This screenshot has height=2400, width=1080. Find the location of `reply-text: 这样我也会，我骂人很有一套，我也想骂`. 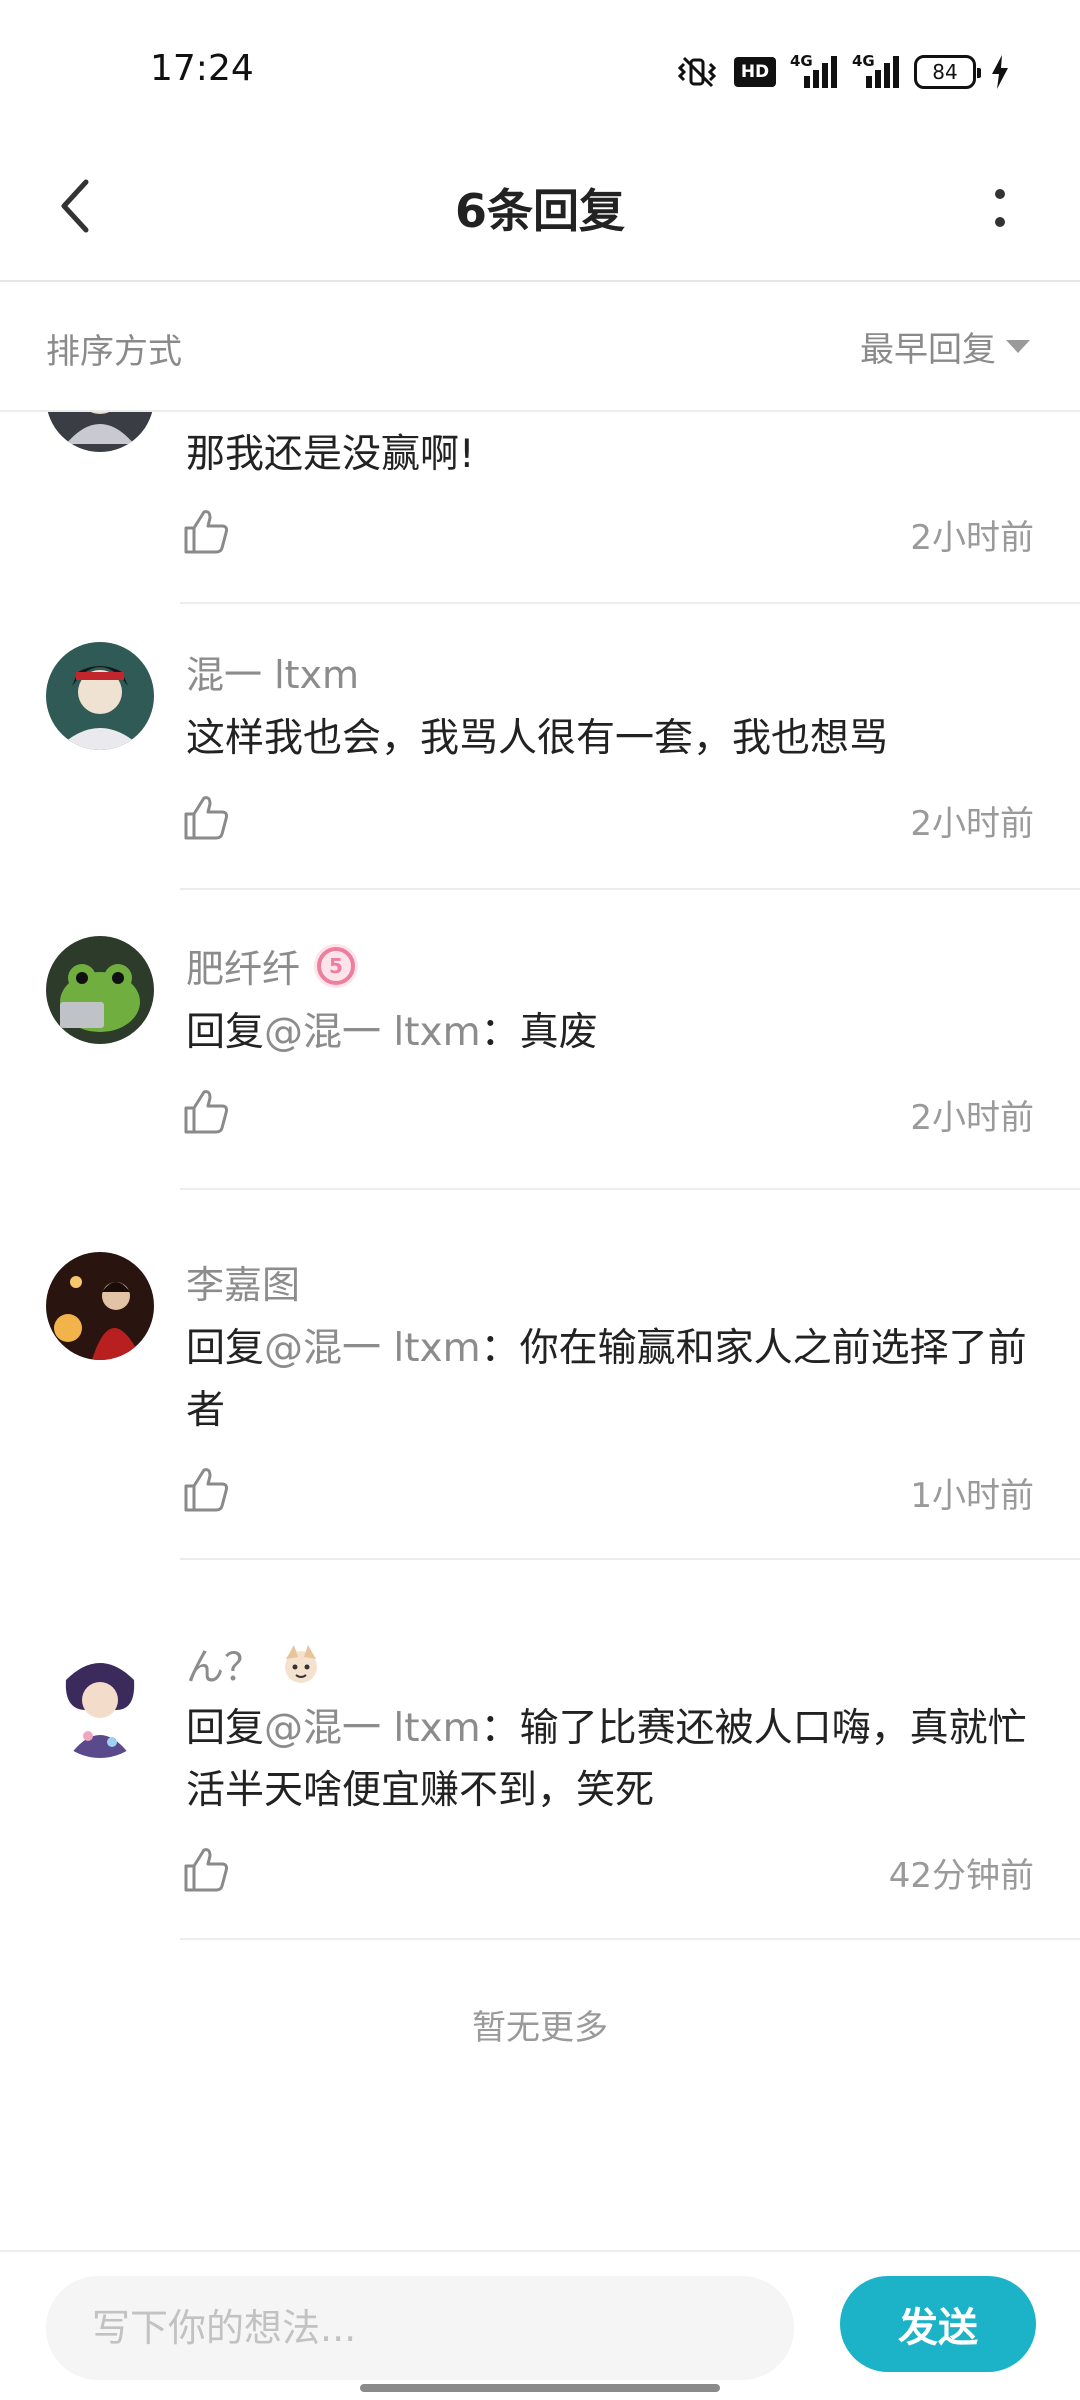

reply-text: 这样我也会，我骂人很有一套，我也想骂 is located at coordinates (537, 738).